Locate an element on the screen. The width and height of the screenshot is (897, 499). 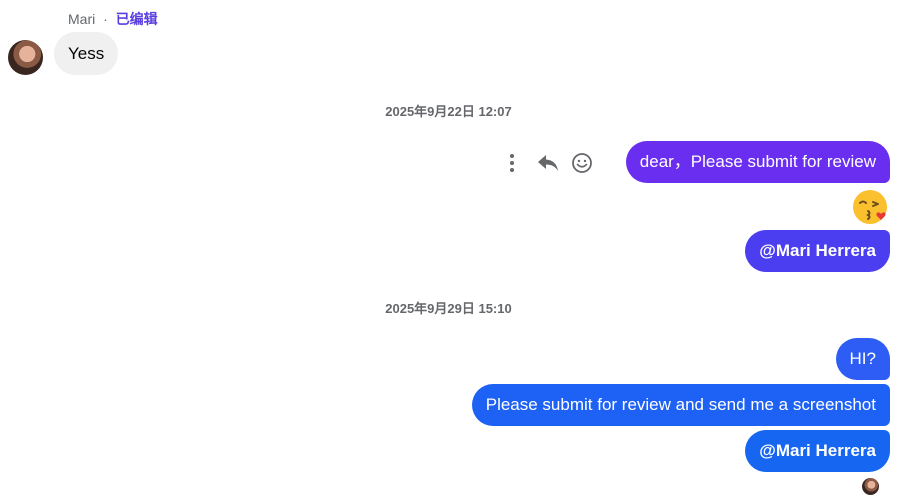
outgoing-message-bubble: dear，Please submit for review is located at coordinates (757, 162).